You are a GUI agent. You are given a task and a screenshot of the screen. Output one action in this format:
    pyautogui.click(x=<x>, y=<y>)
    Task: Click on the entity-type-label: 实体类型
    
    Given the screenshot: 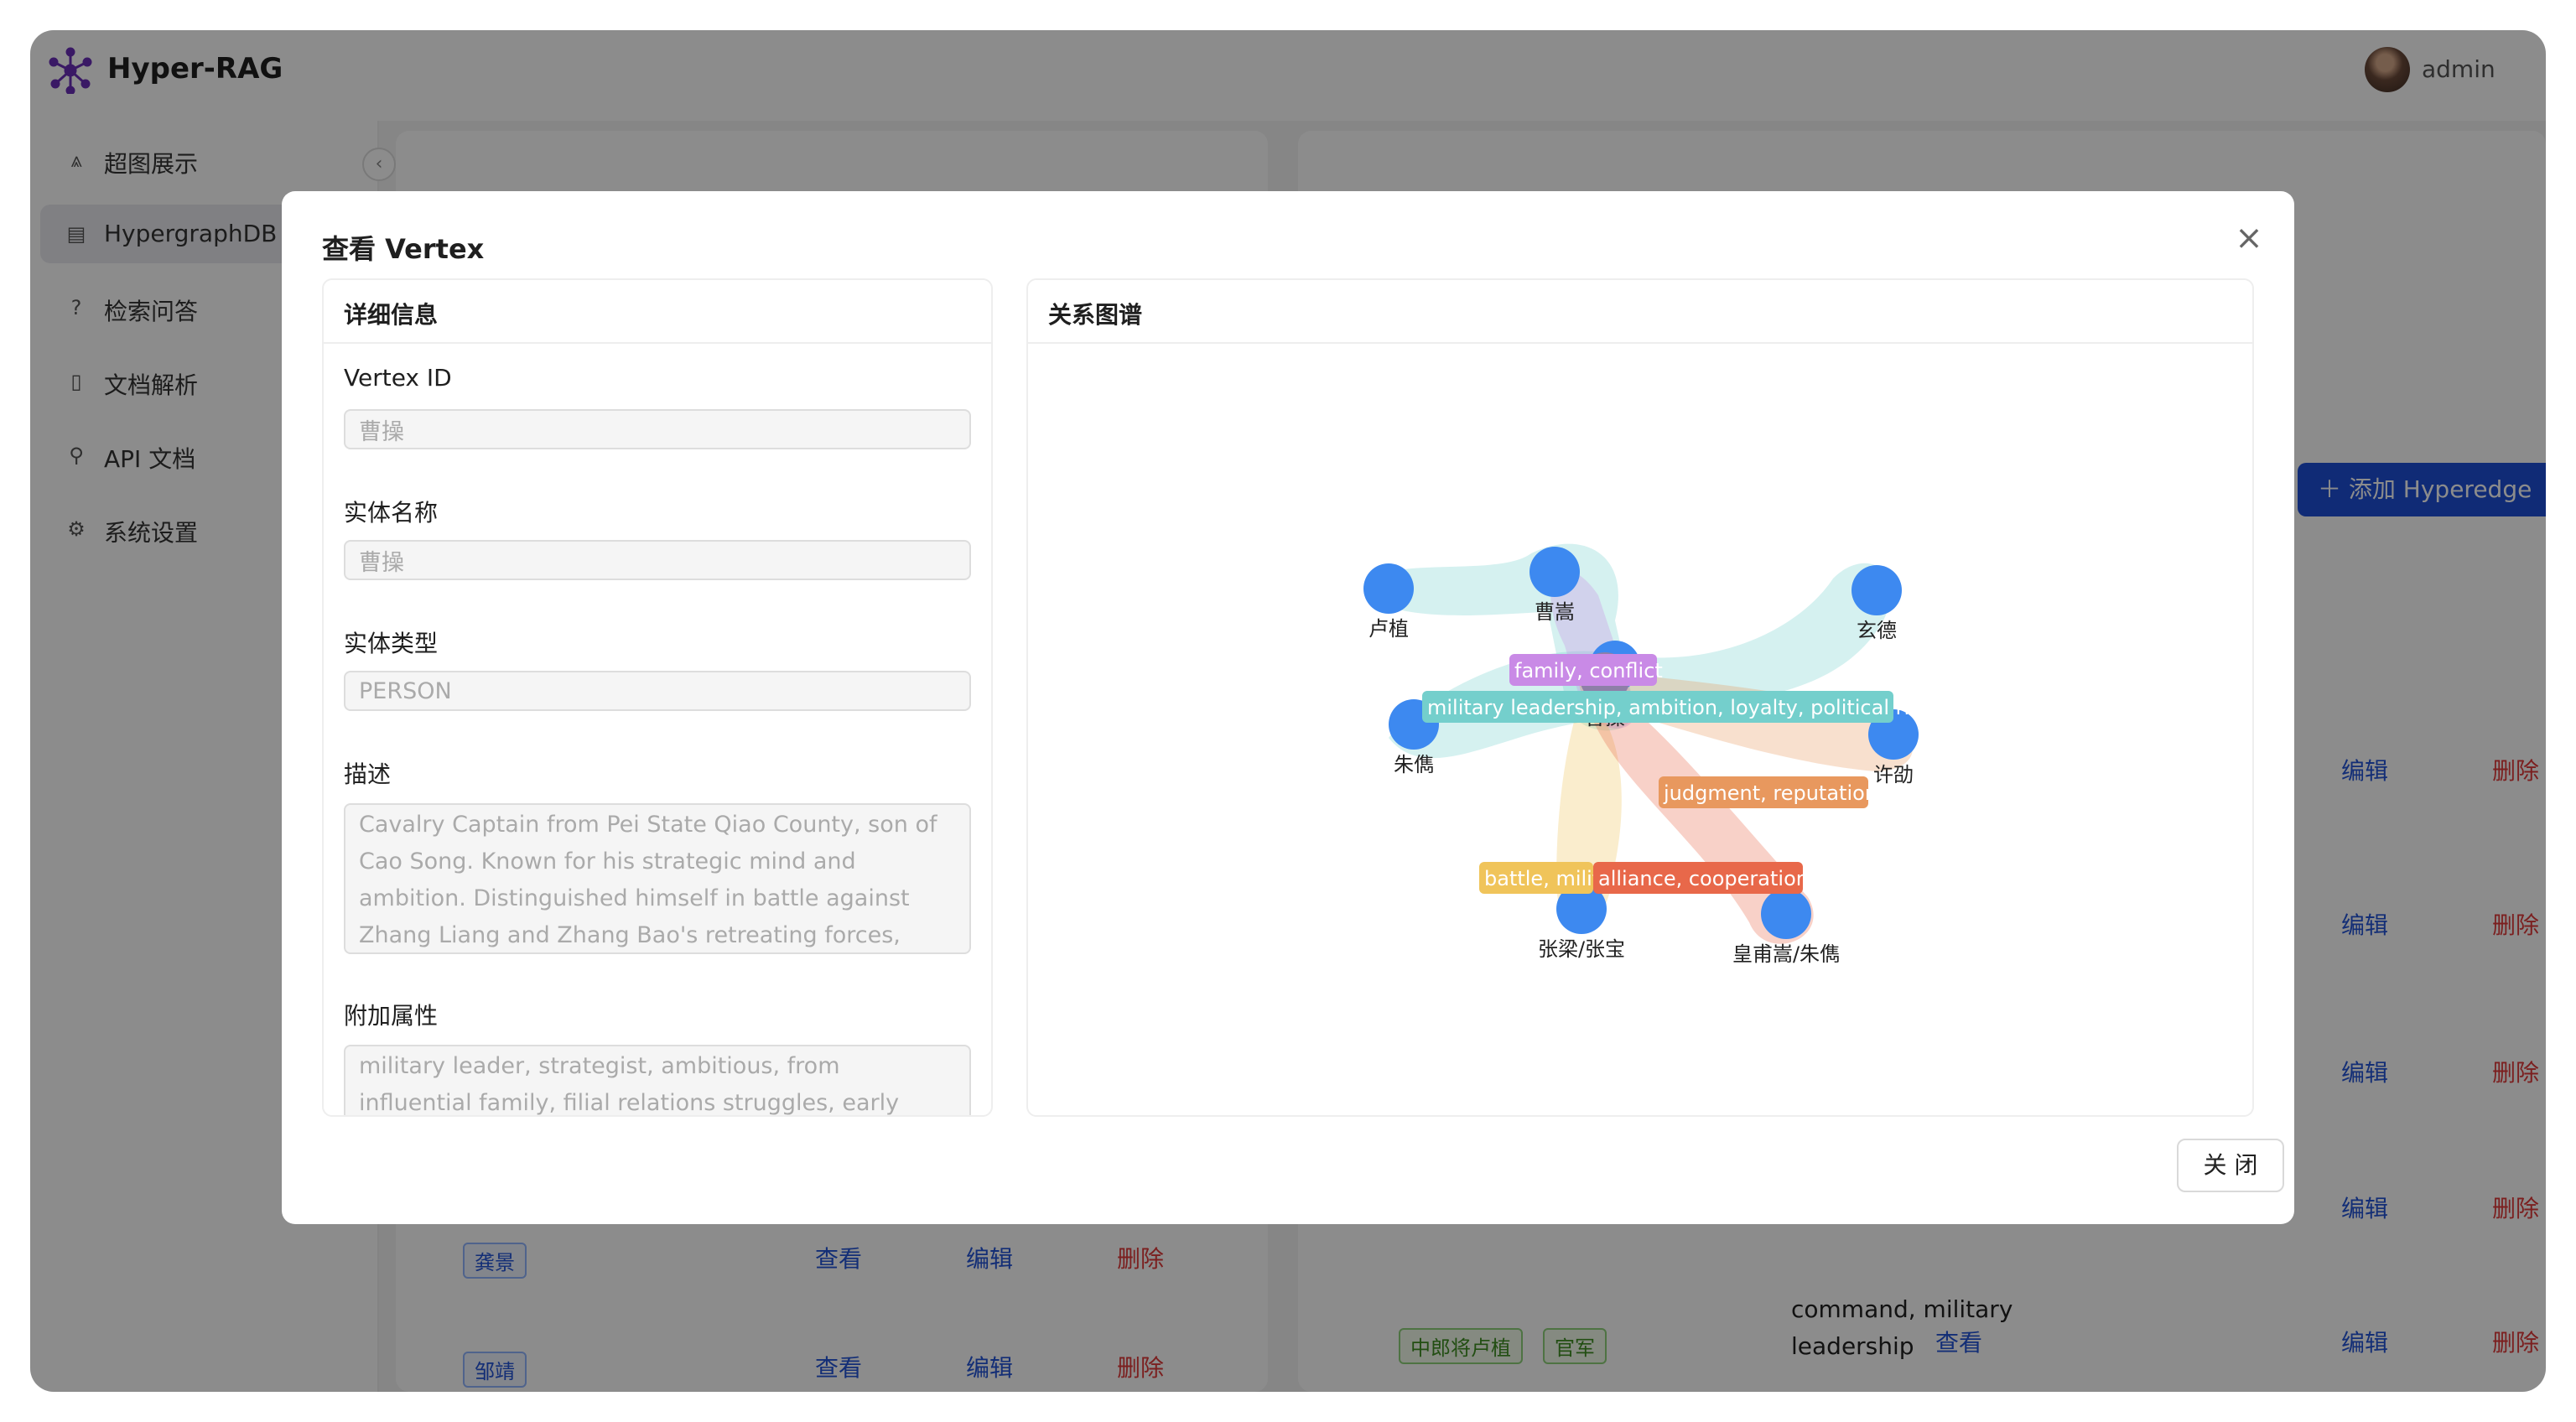 What is the action you would take?
    pyautogui.click(x=391, y=643)
    